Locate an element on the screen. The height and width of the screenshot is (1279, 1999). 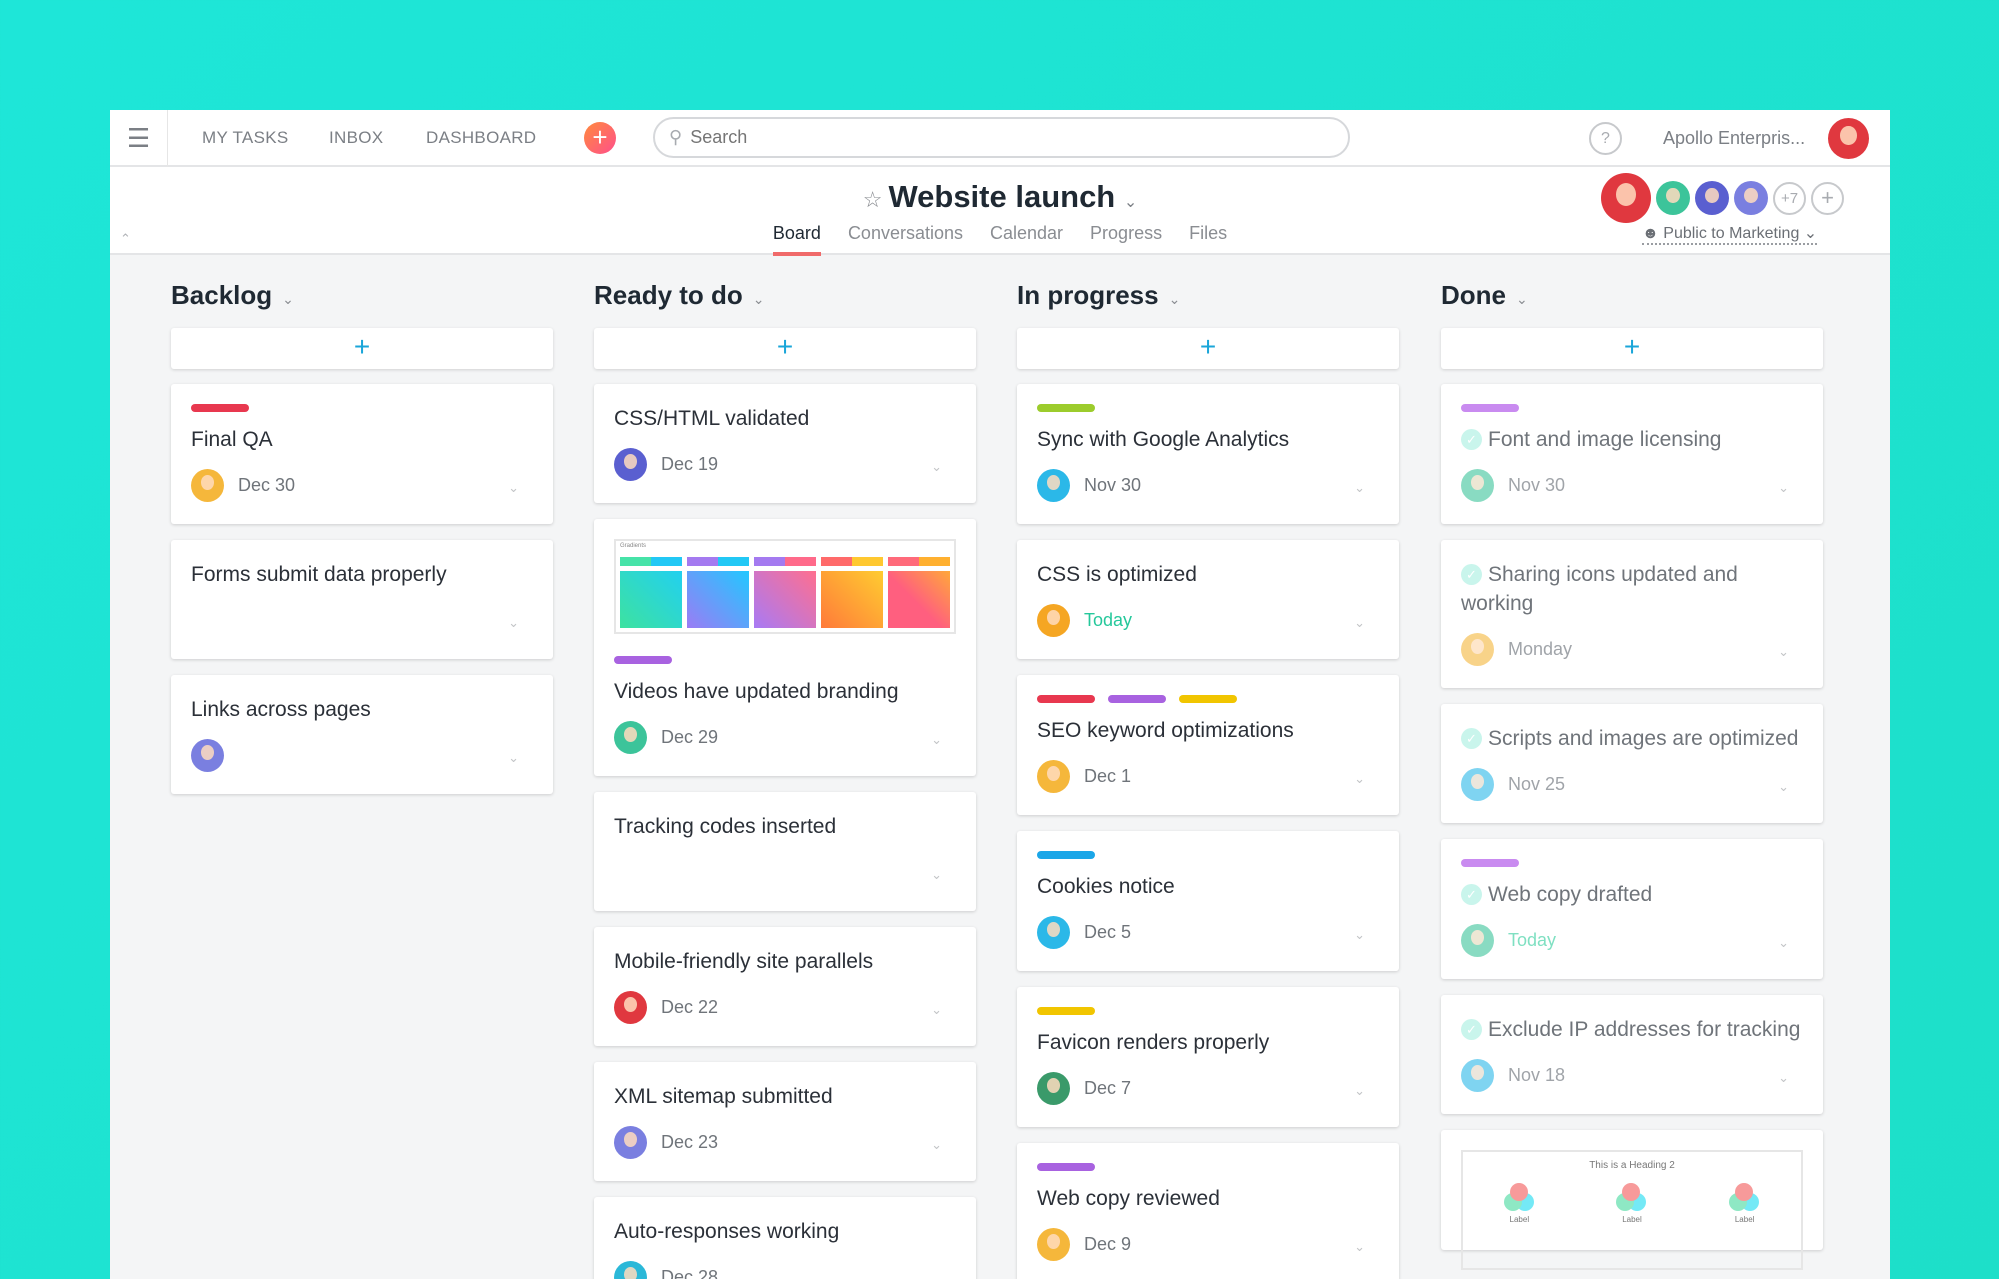
due-date: Dec 5 is located at coordinates (1107, 932).